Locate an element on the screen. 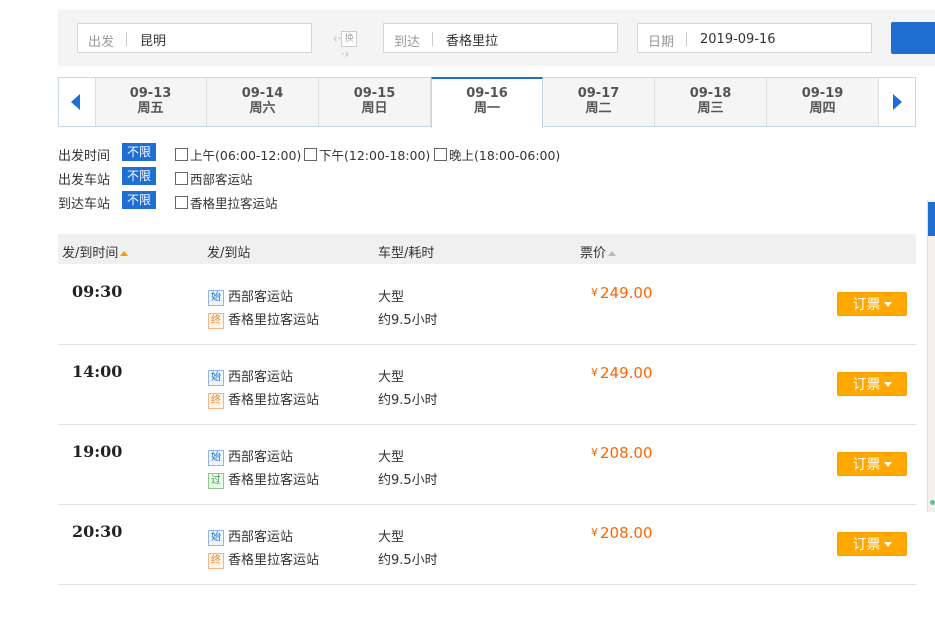 The height and width of the screenshot is (626, 935). arrive-station: 过香格里拉客运站 is located at coordinates (263, 479).